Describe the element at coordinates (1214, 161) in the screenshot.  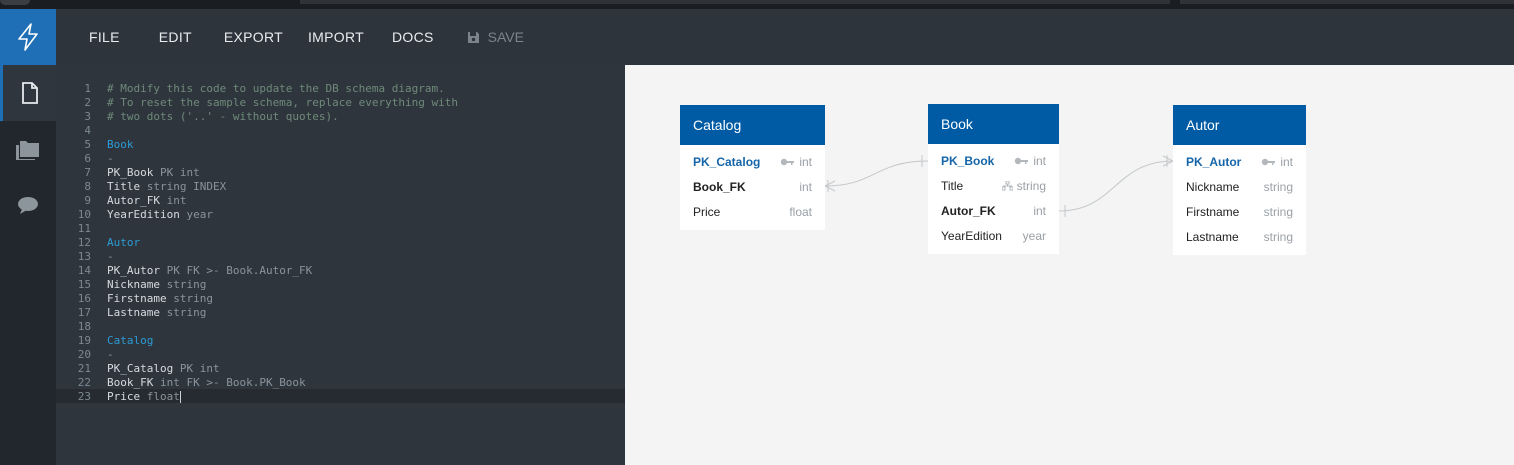
I see `field-name: PK_Autor` at that location.